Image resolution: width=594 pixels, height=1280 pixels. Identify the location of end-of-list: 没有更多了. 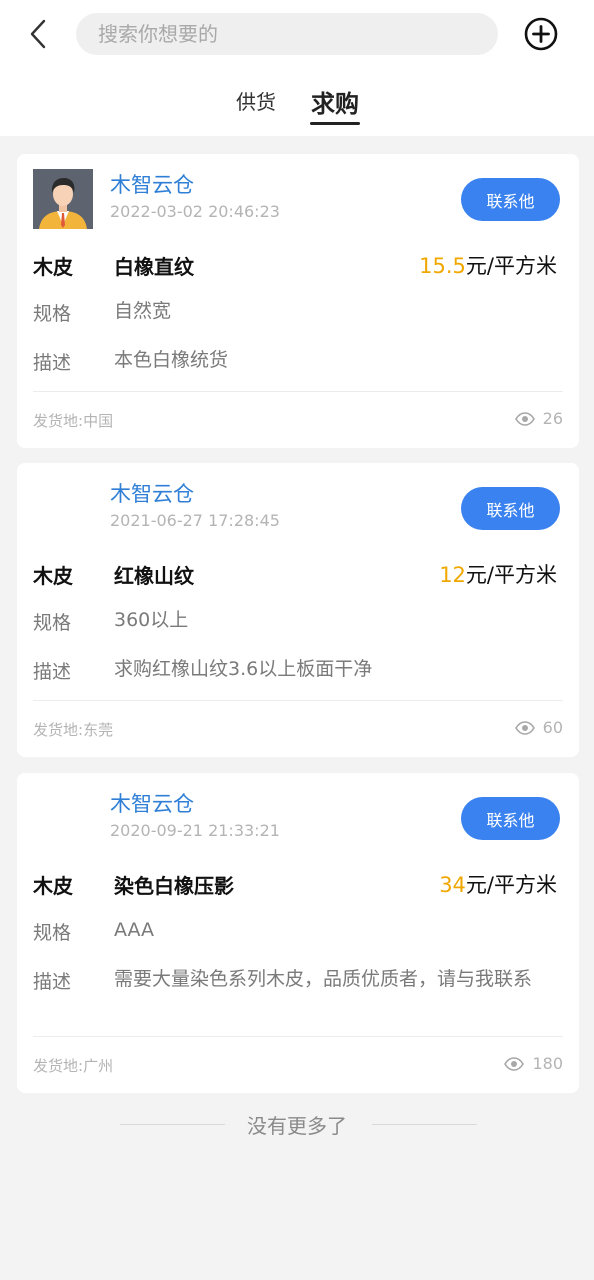
(297, 1124).